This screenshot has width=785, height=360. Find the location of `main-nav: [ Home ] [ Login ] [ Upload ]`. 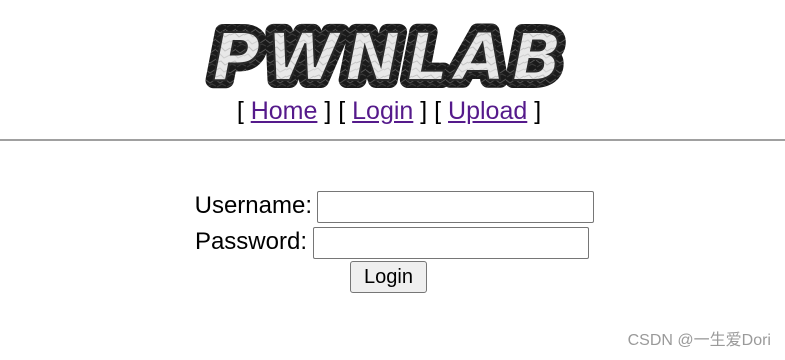

main-nav: [ Home ] [ Login ] [ Upload ] is located at coordinates (389, 111).